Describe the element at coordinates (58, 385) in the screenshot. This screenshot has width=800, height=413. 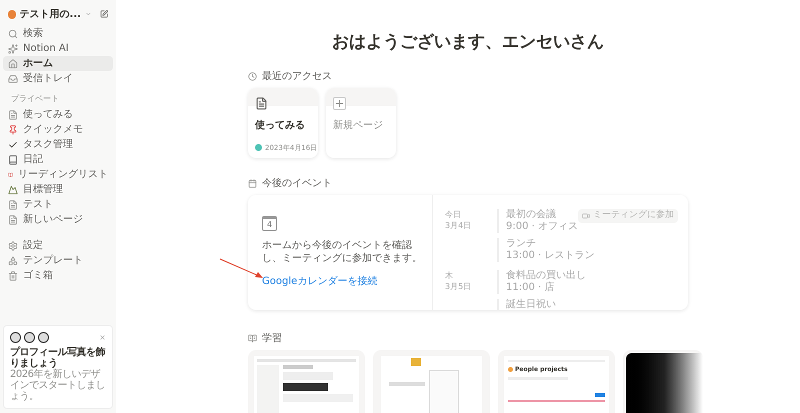
I see `promo-text: 2026年を新しいデザインでスタートしましょう。` at that location.